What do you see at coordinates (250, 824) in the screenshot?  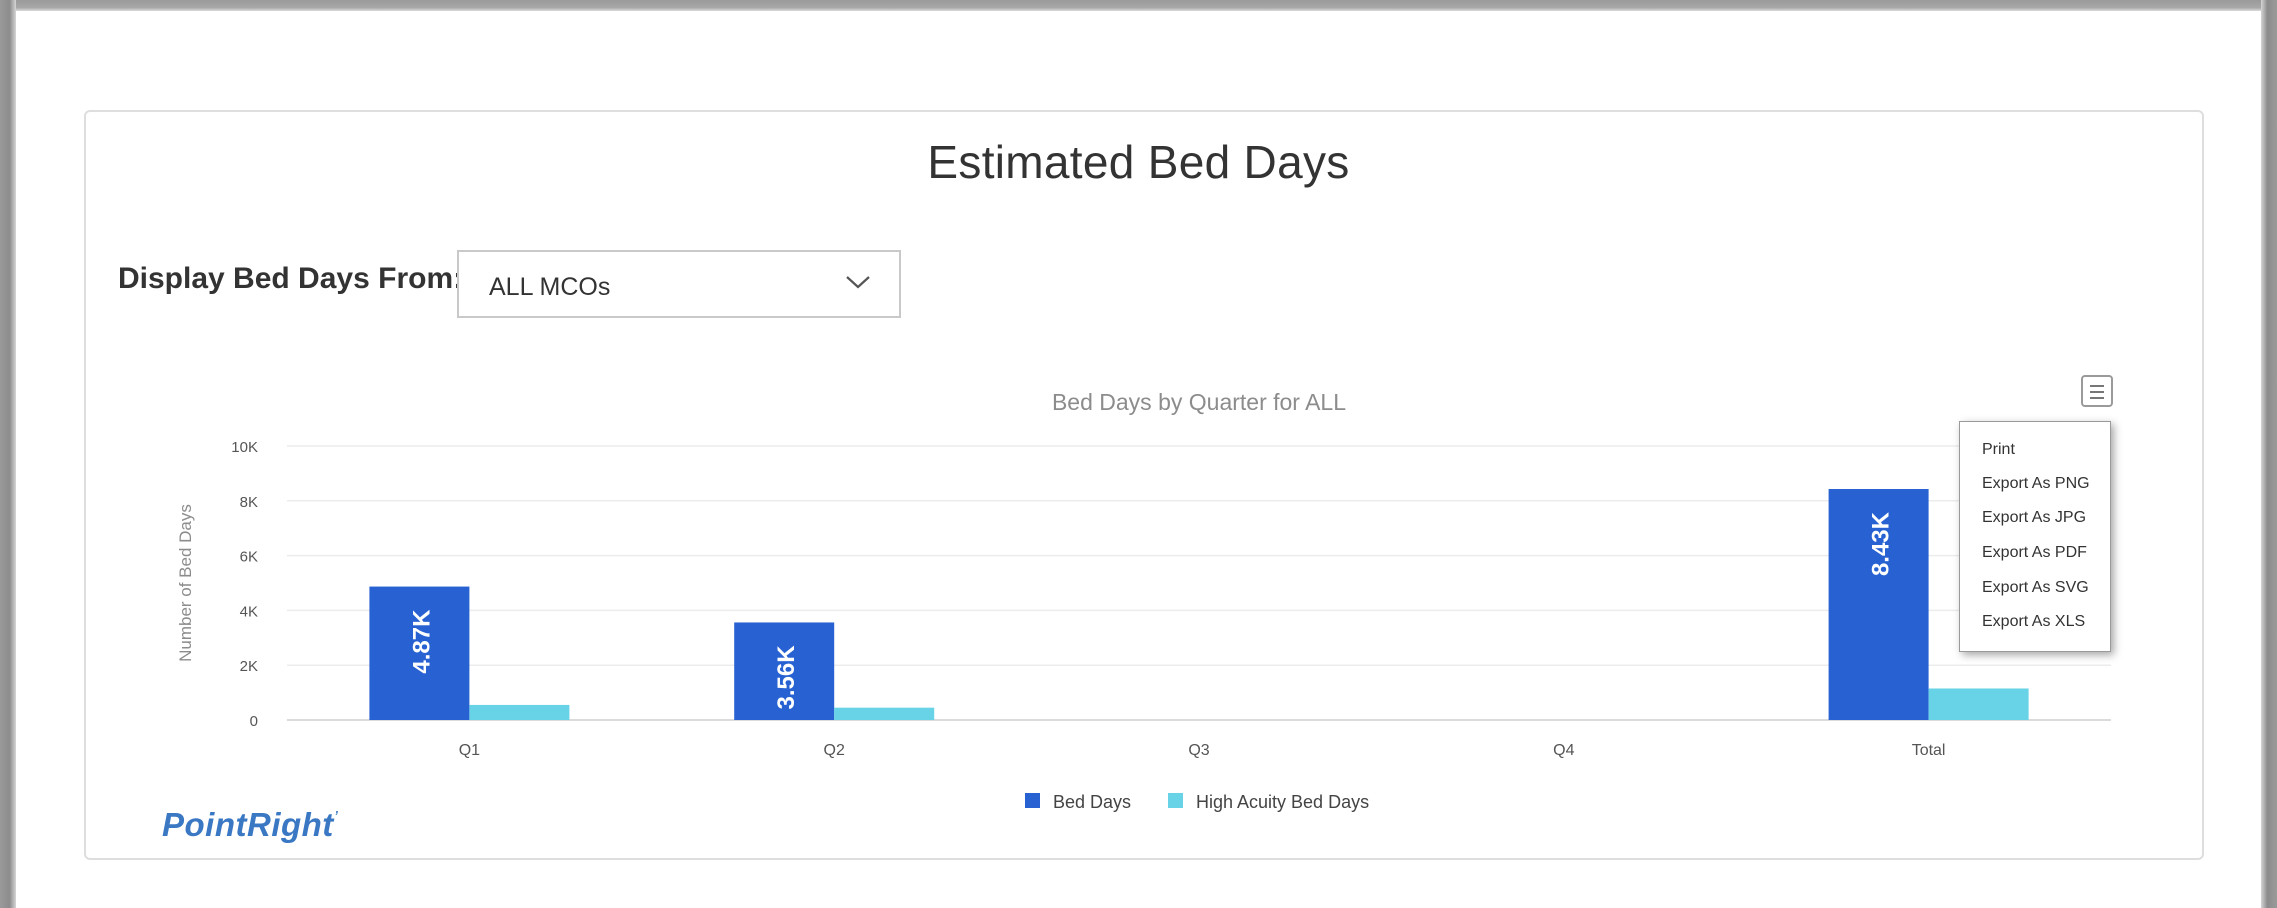 I see `pointright-logo: PointRight’` at bounding box center [250, 824].